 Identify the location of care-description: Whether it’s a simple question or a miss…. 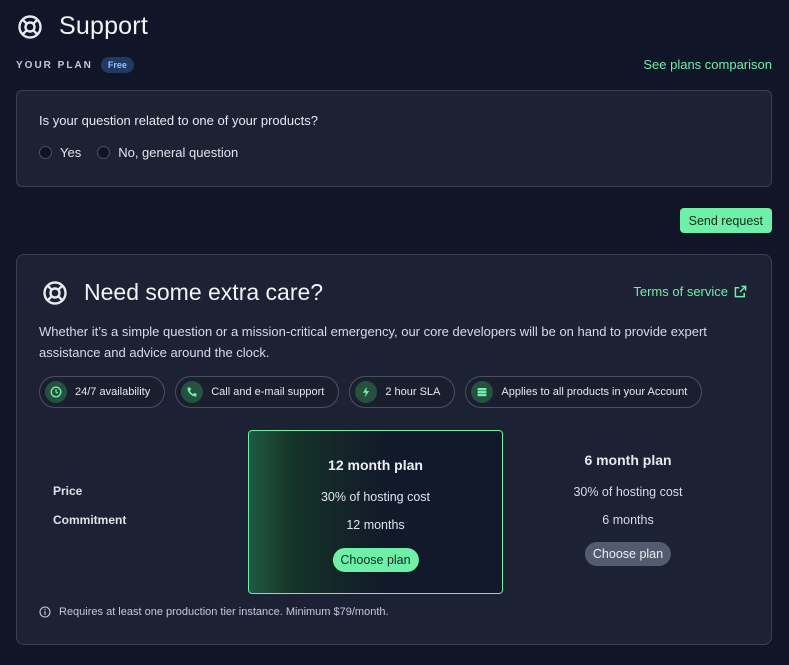
(373, 342).